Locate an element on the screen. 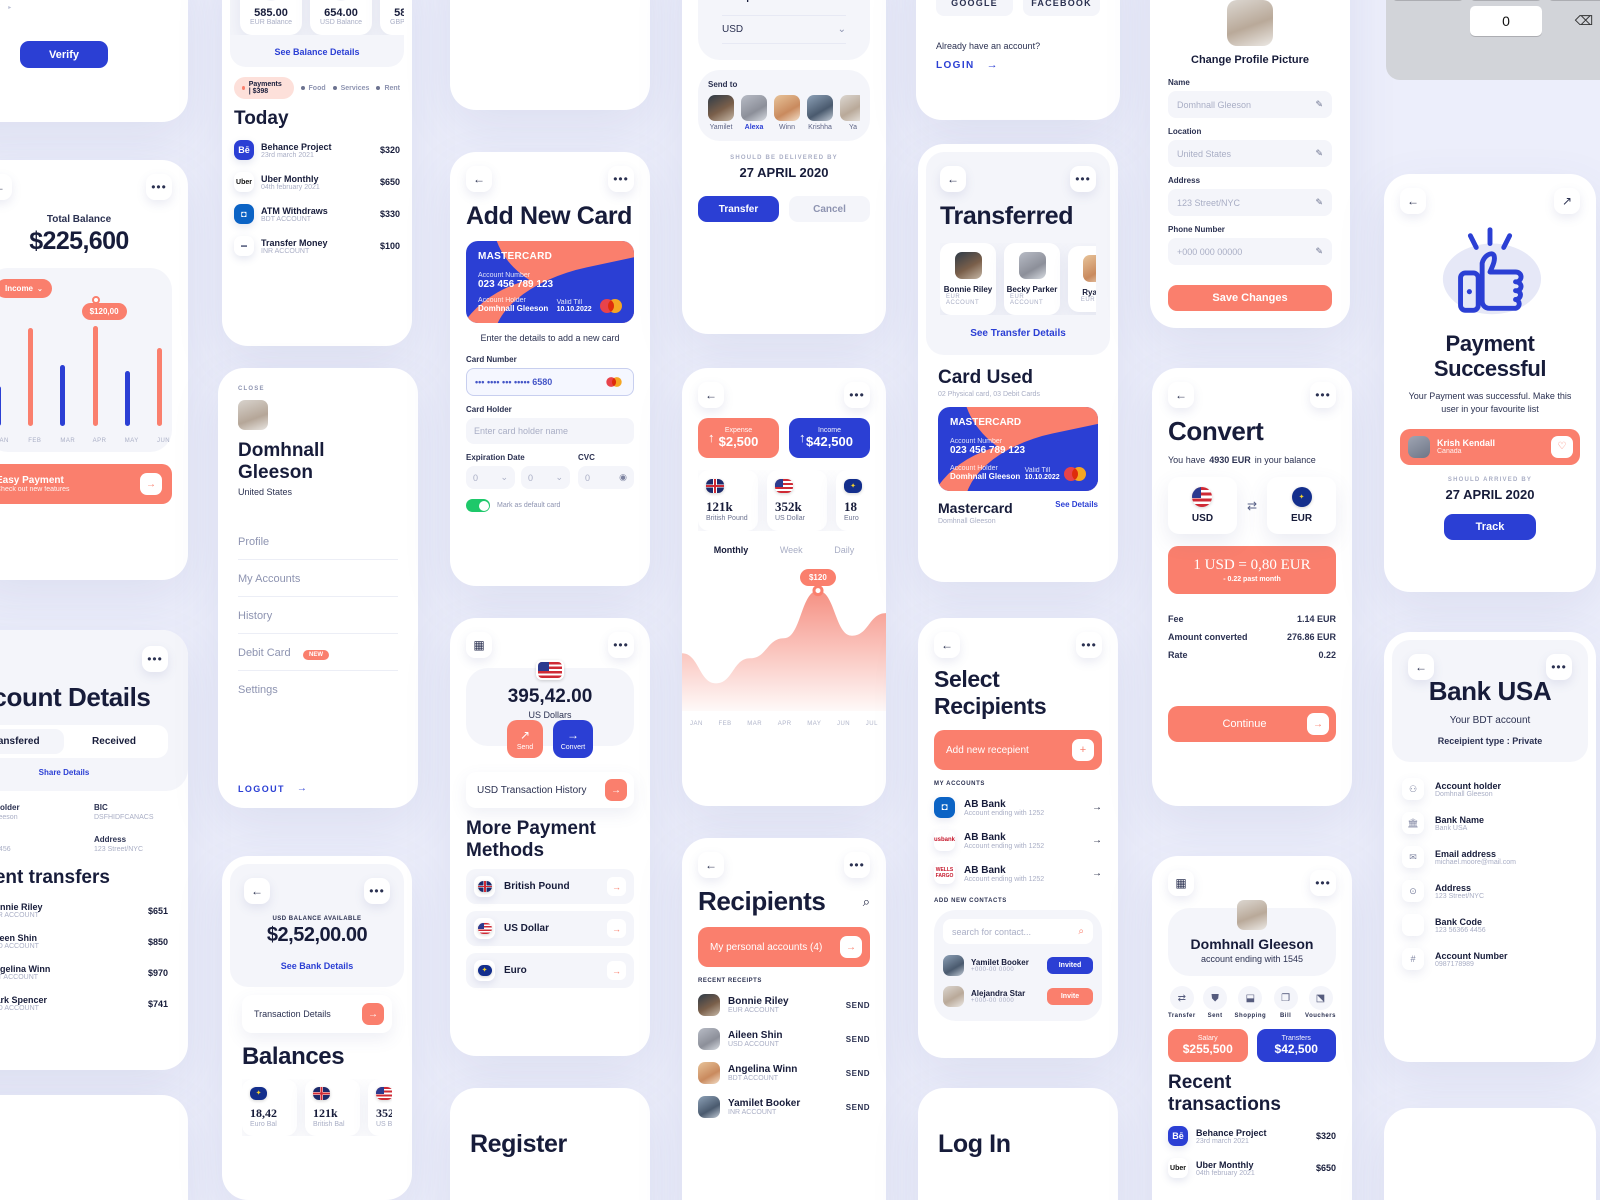 This screenshot has height=1200, width=1600. see-card-details-link: See Details is located at coordinates (1076, 504).